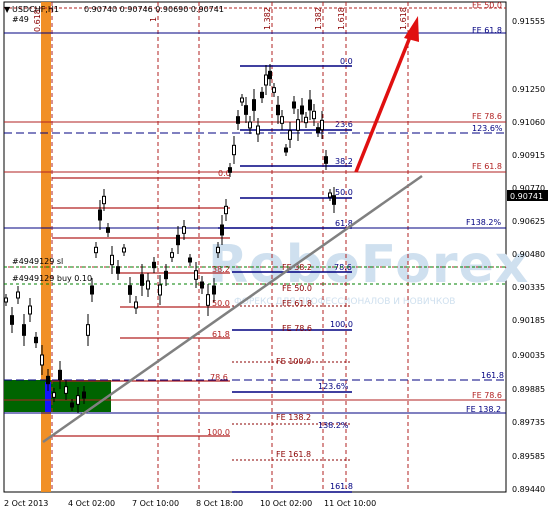 The height and width of the screenshot is (517, 551). Describe the element at coordinates (528, 456) in the screenshot. I see `svg-text: 0.89585` at that location.